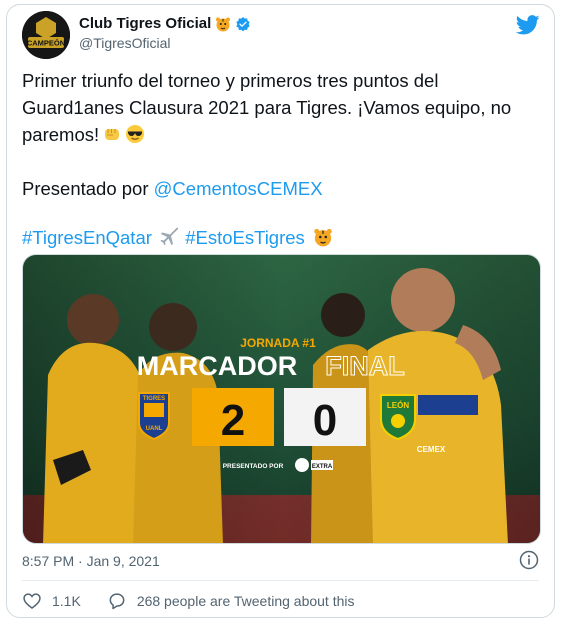 The width and height of the screenshot is (567, 624). Describe the element at coordinates (302, 465) in the screenshot. I see `sponsor-logo-icon` at that location.